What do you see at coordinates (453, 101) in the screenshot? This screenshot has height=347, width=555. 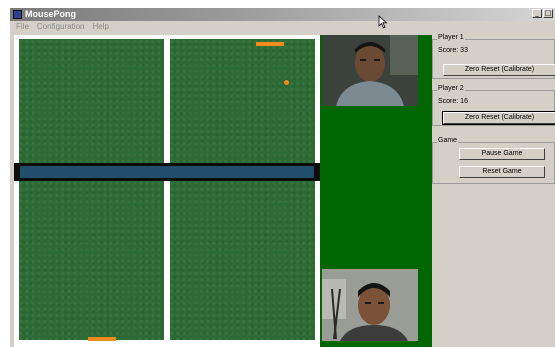 I see `player2-score: Score: 16` at bounding box center [453, 101].